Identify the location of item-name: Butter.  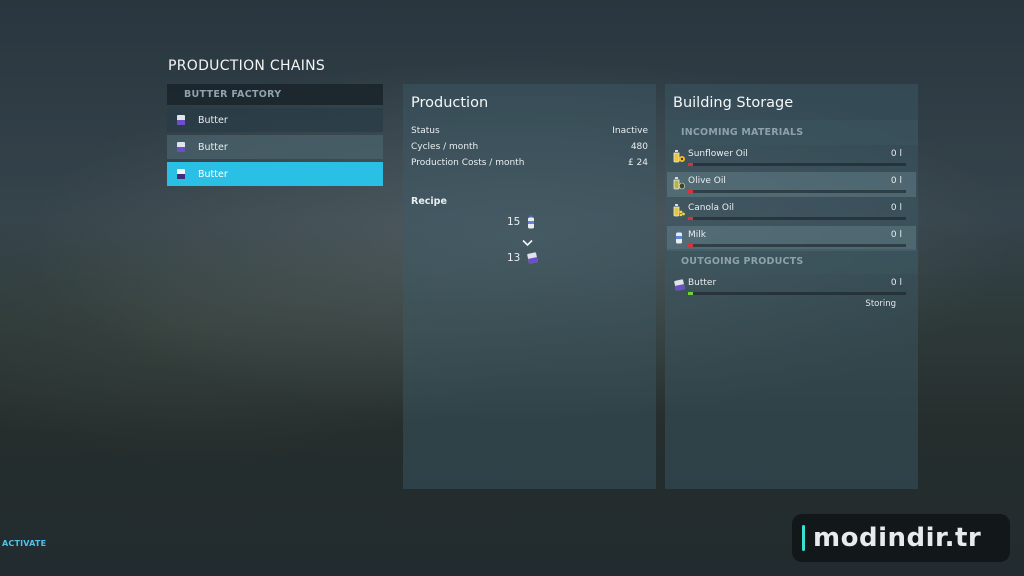
(702, 283).